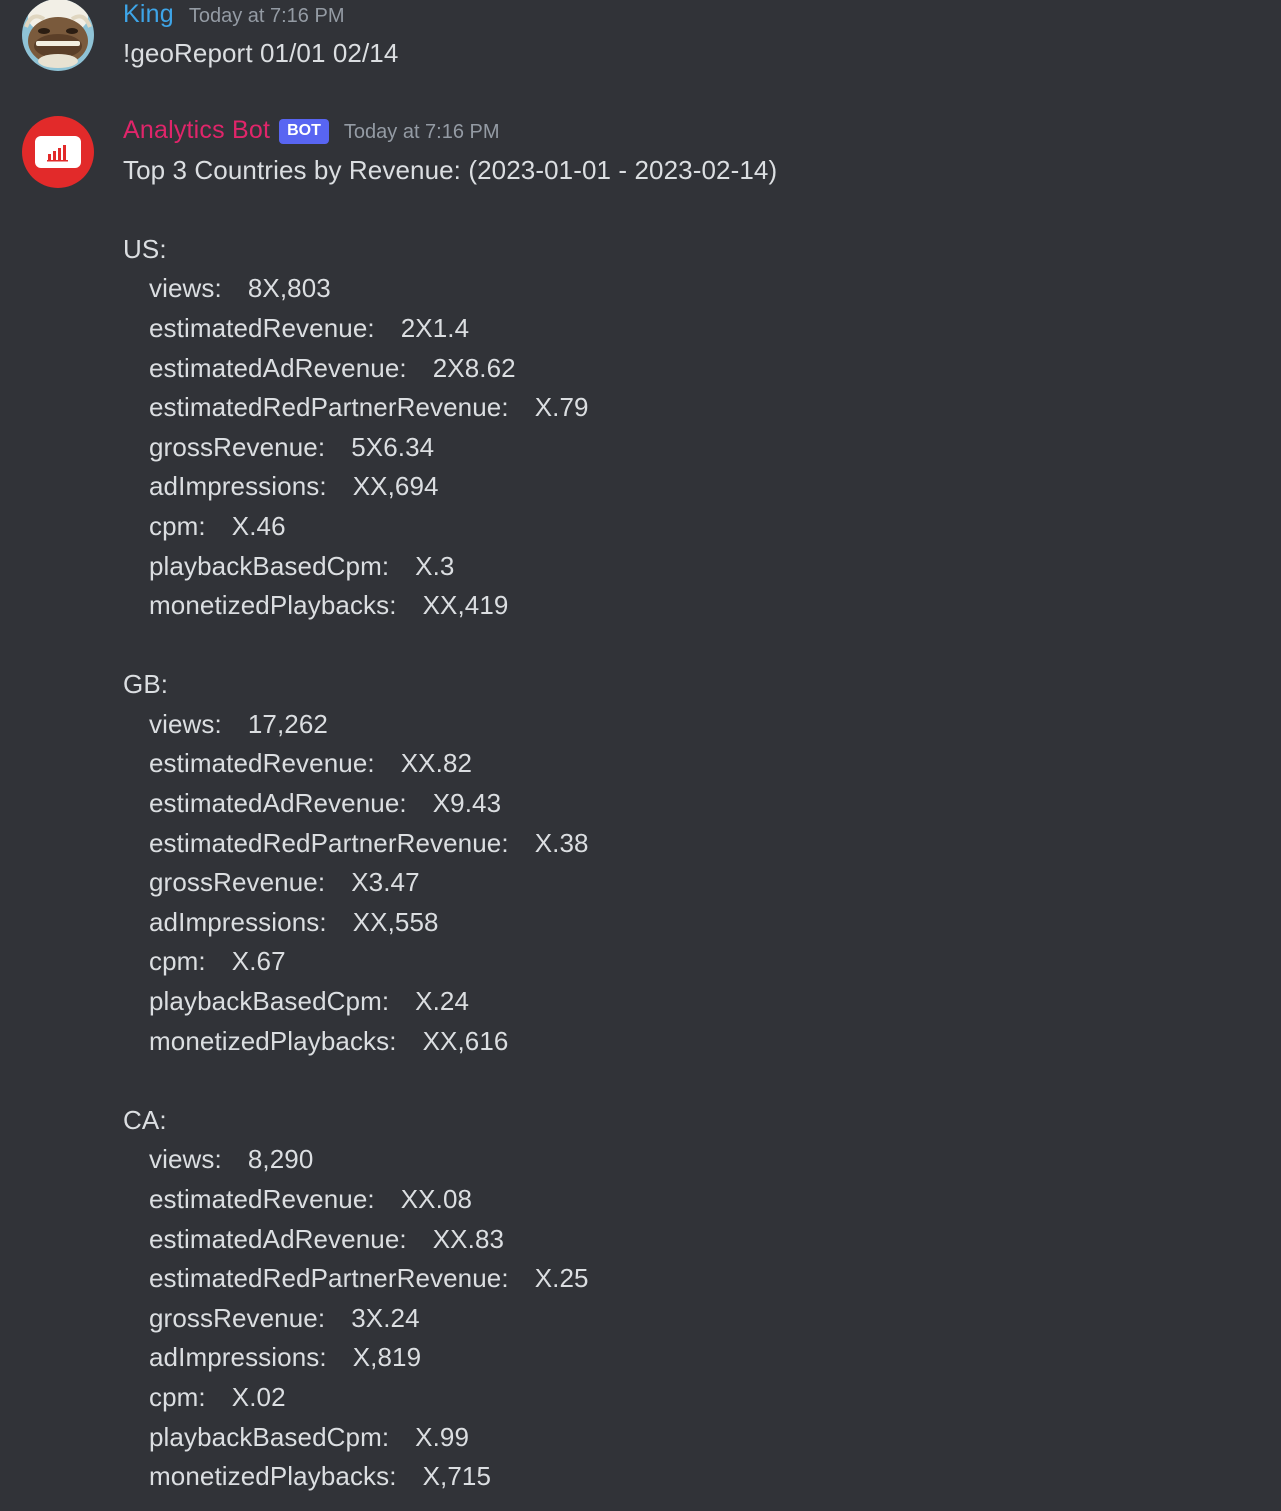 The image size is (1281, 1511). I want to click on metric-row: grossRevenue: 3X.24, so click(284, 1318).